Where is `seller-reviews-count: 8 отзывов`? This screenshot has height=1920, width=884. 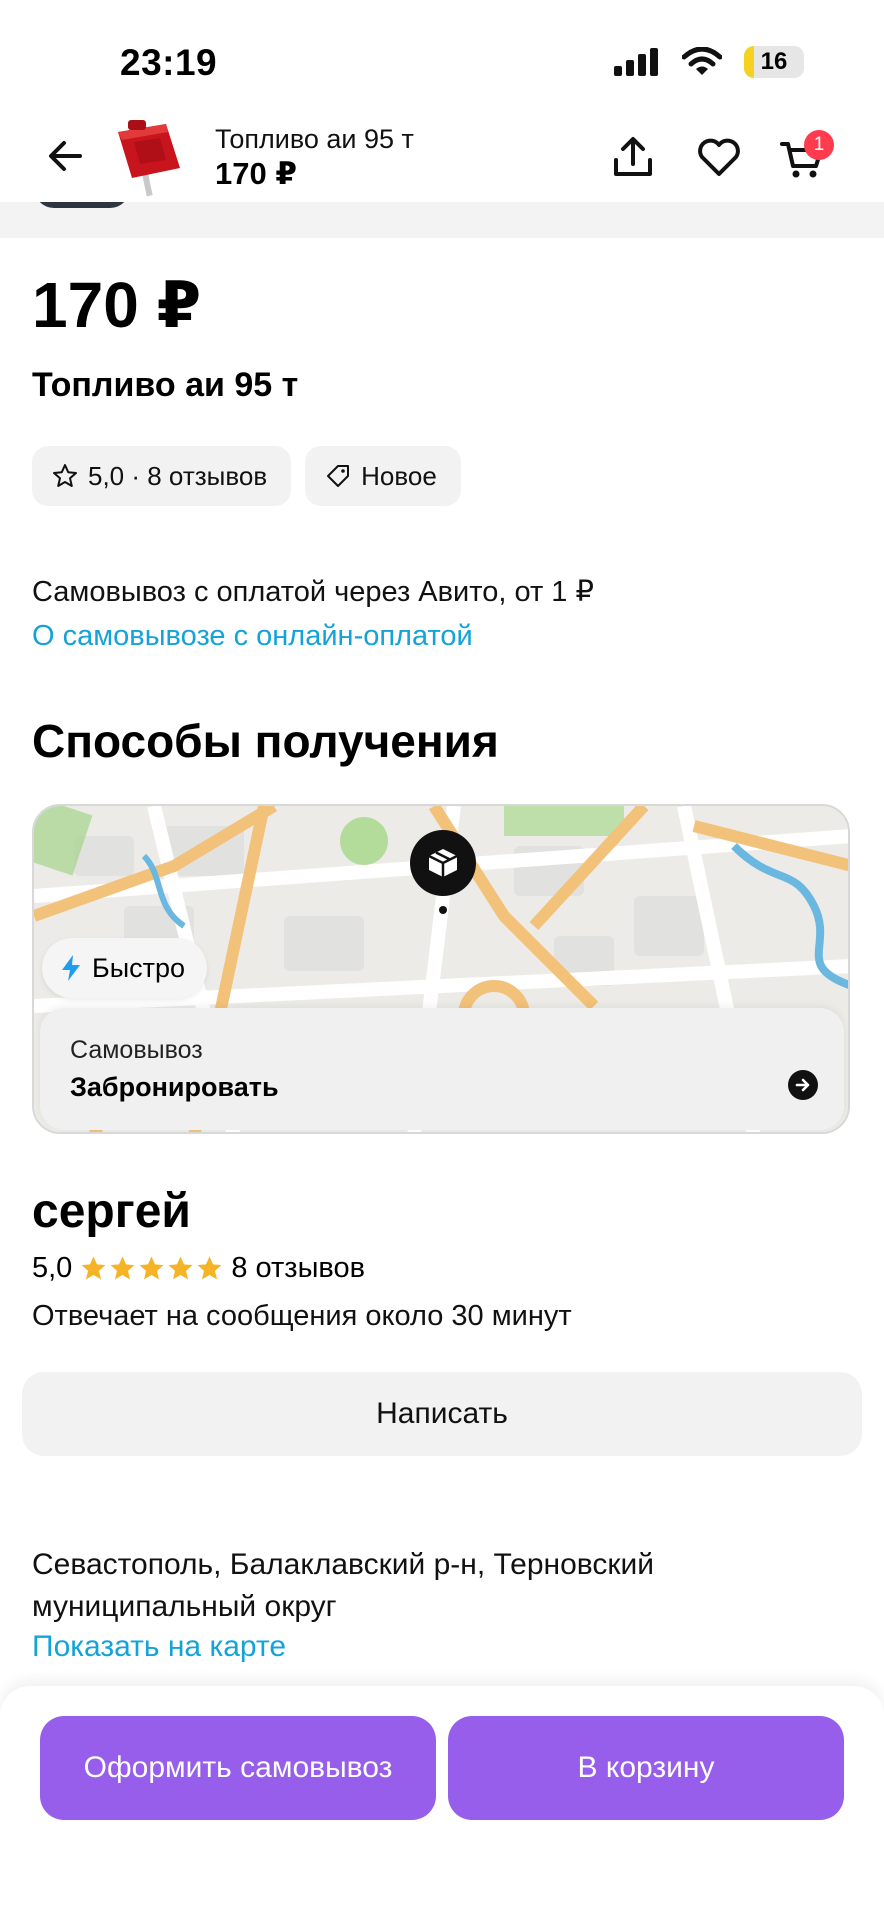 seller-reviews-count: 8 отзывов is located at coordinates (298, 1268).